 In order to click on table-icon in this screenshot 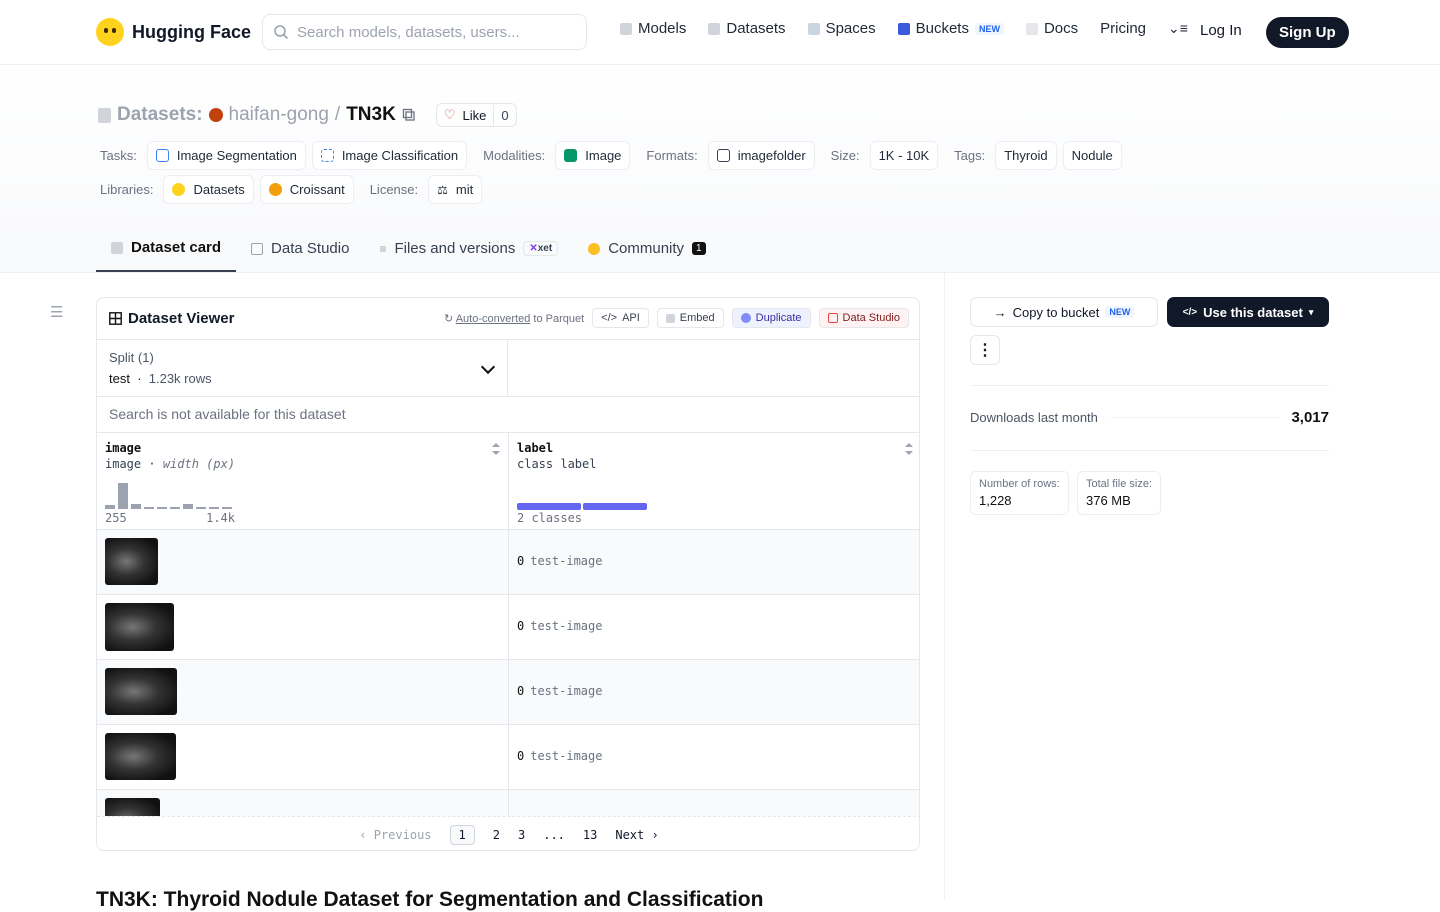, I will do `click(257, 248)`.